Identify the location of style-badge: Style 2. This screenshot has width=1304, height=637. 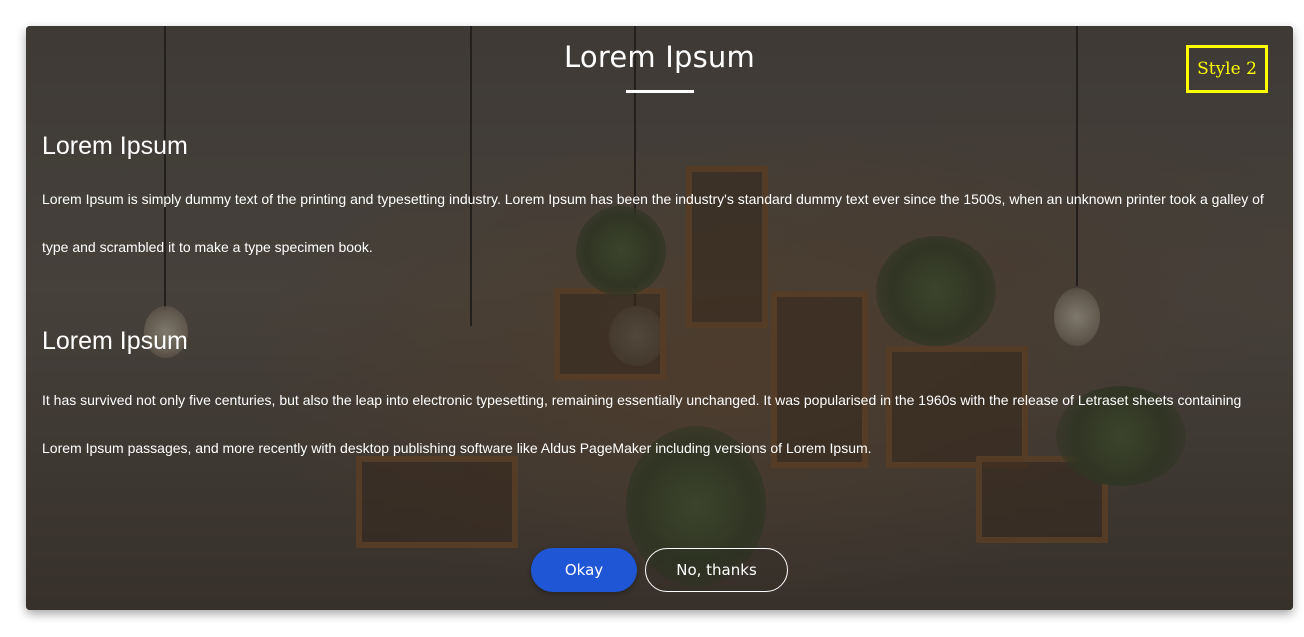
(1227, 69).